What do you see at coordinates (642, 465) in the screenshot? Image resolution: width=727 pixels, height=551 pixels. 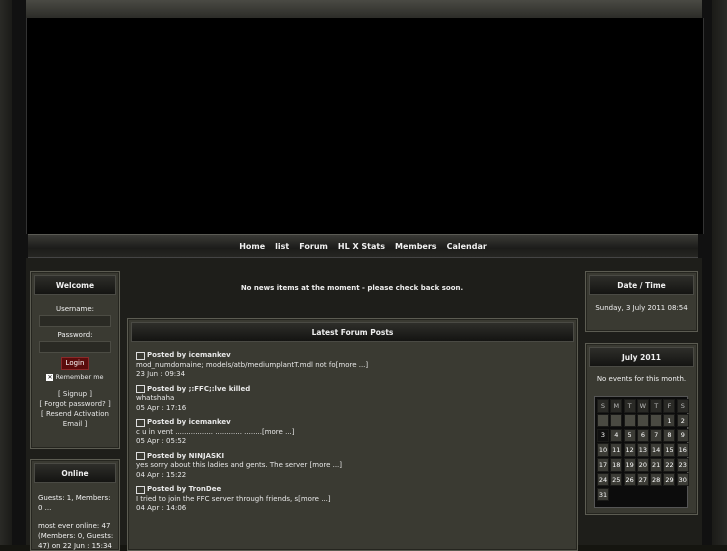 I see `calendar-day: 20` at bounding box center [642, 465].